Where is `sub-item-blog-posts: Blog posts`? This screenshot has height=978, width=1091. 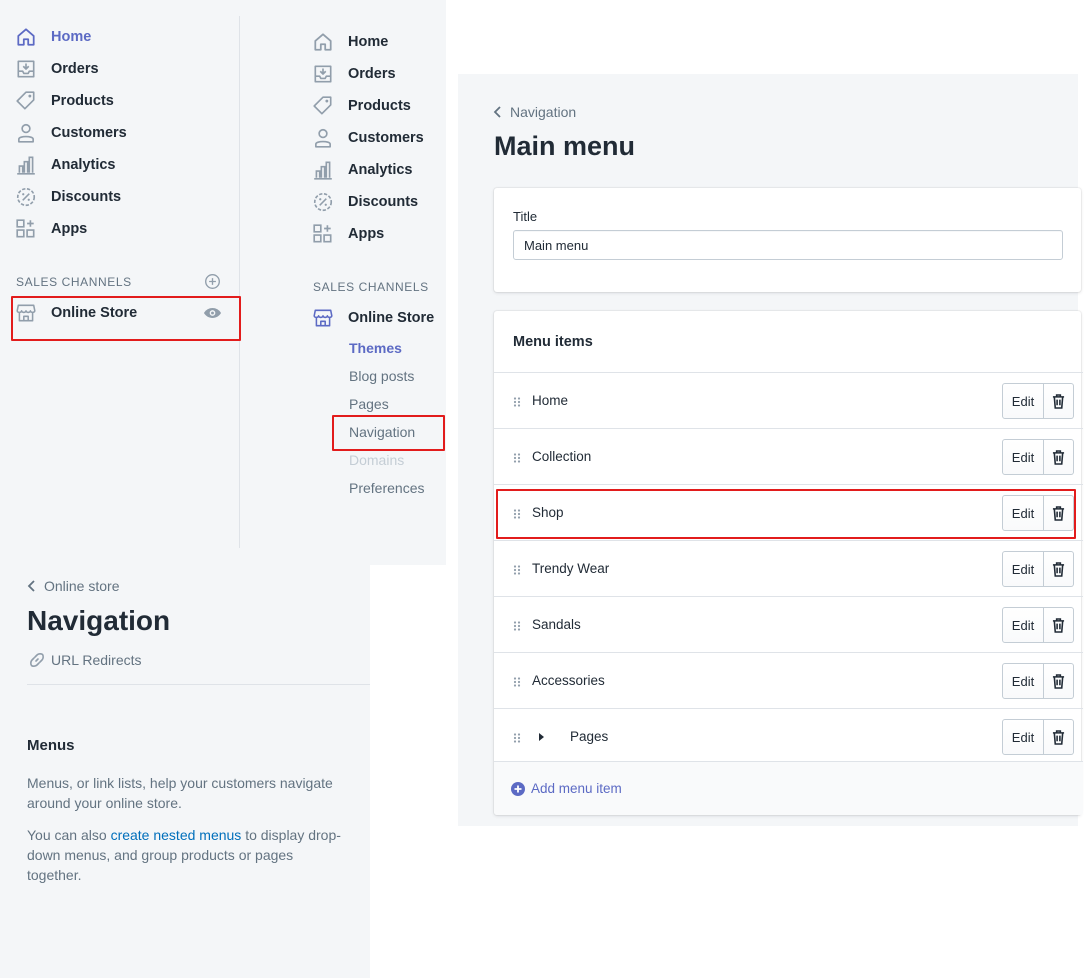
sub-item-blog-posts: Blog posts is located at coordinates (381, 376).